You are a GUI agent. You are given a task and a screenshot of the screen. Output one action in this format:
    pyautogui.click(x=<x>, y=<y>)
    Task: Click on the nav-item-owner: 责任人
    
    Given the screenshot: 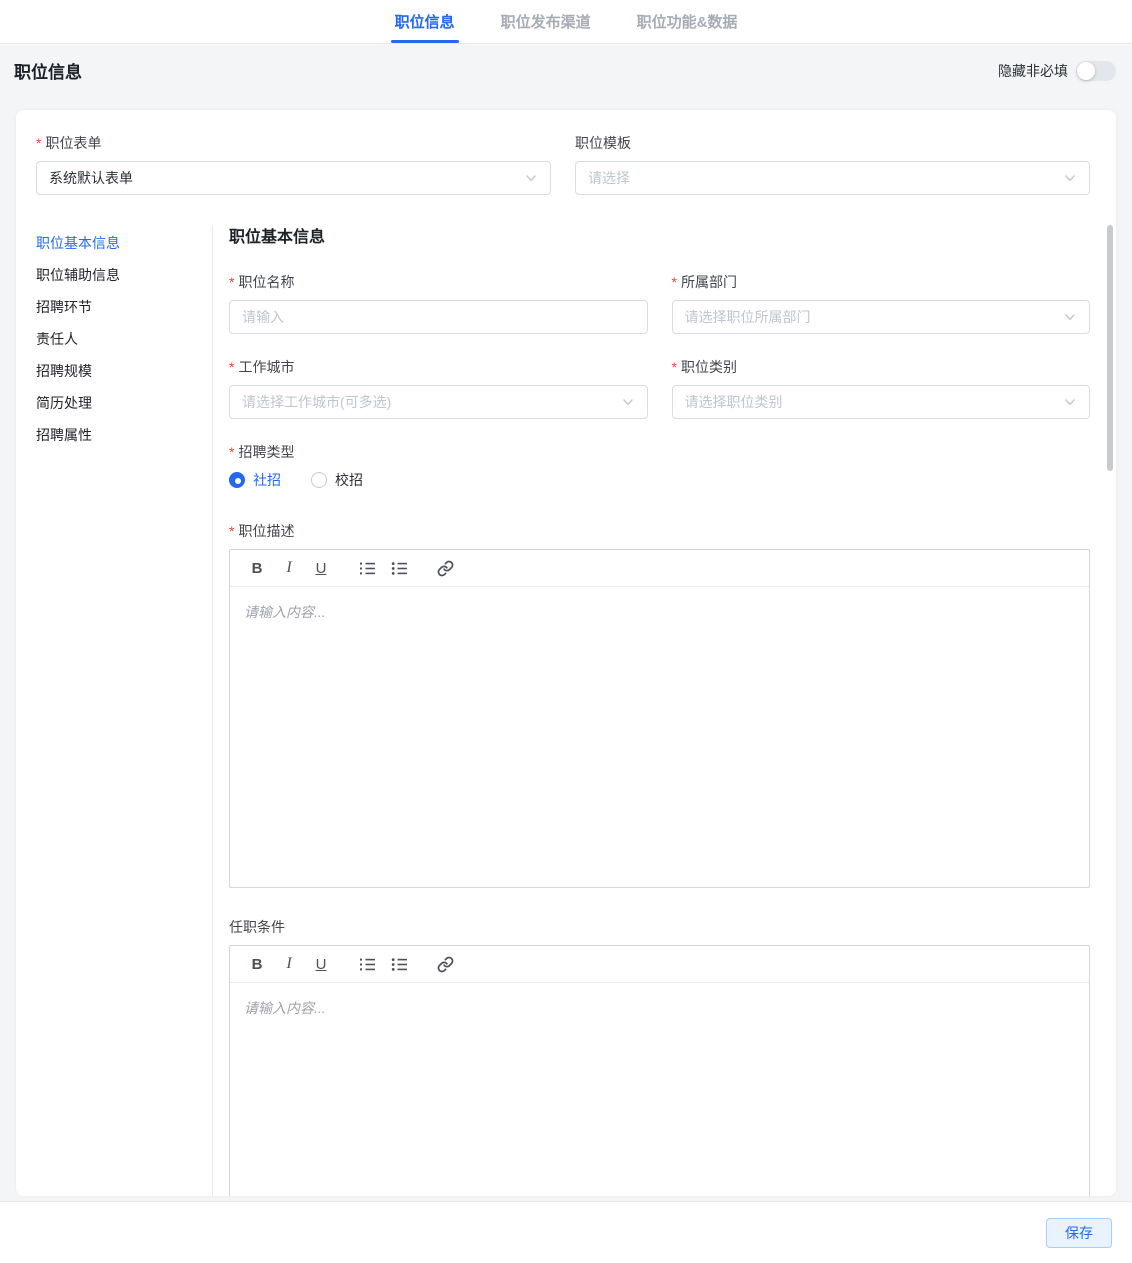 What is the action you would take?
    pyautogui.click(x=124, y=339)
    